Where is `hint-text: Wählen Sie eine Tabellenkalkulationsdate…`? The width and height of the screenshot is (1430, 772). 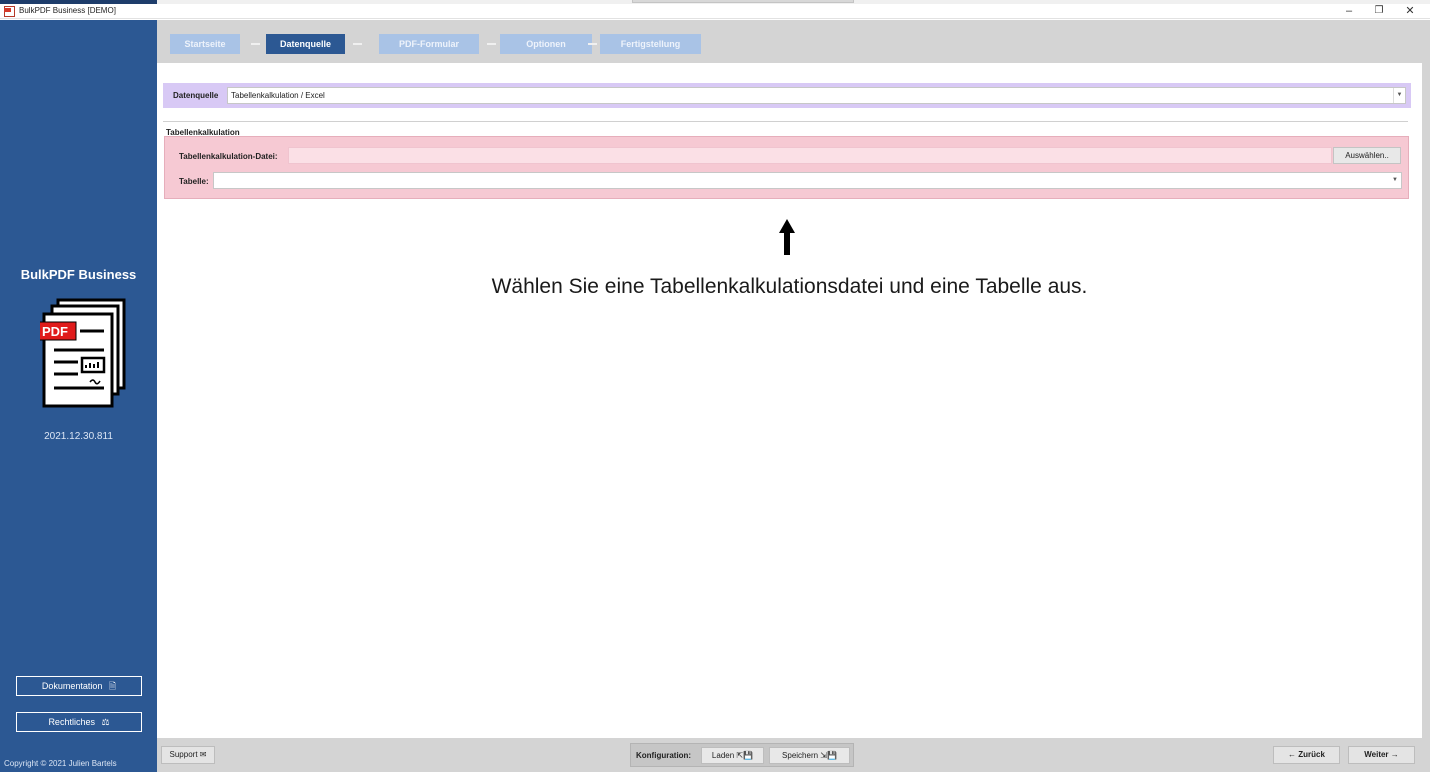 hint-text: Wählen Sie eine Tabellenkalkulationsdate… is located at coordinates (789, 286).